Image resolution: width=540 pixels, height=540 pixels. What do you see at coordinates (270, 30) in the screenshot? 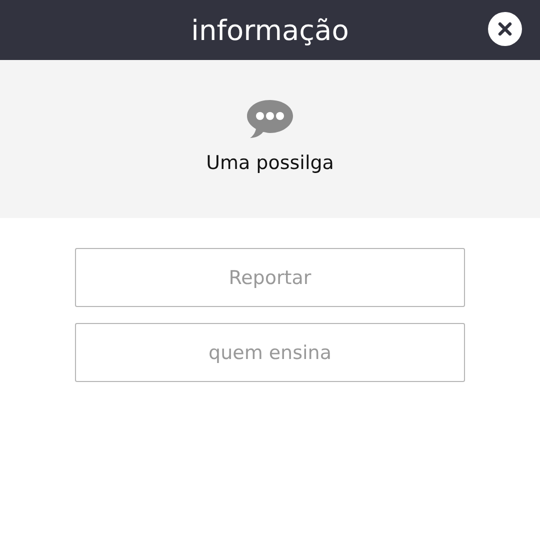
I see `dialog-title: informação` at bounding box center [270, 30].